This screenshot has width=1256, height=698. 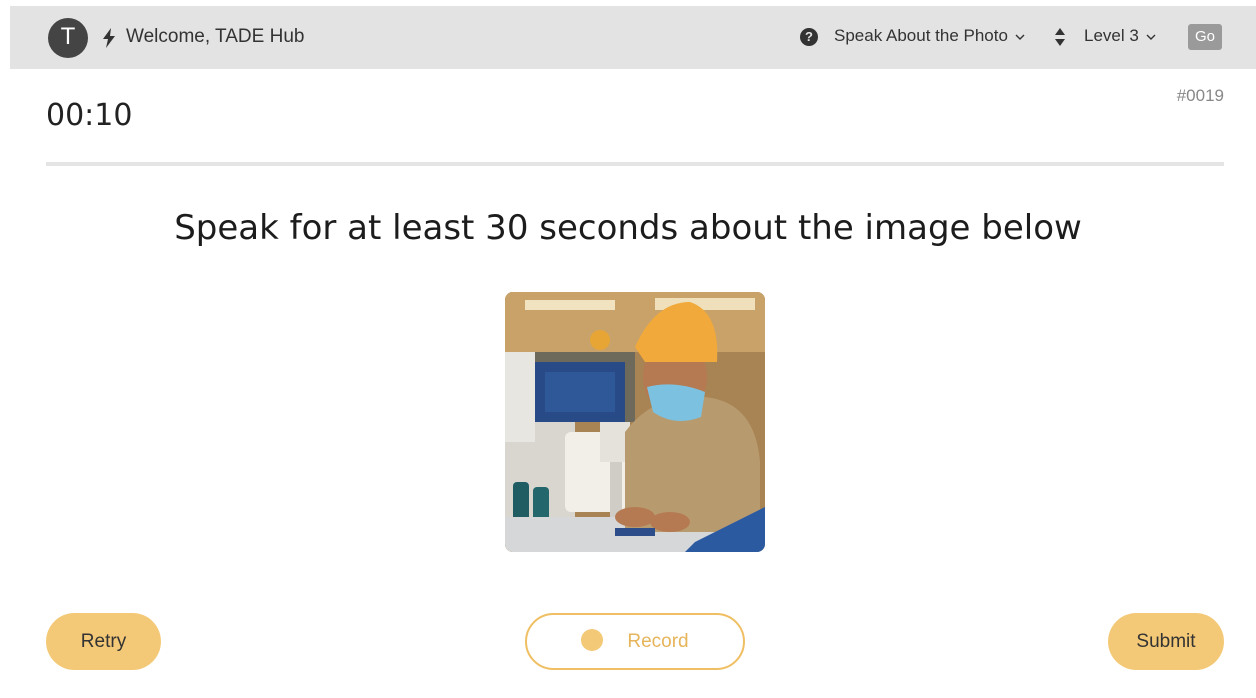 What do you see at coordinates (809, 37) in the screenshot?
I see `help-icon: ?` at bounding box center [809, 37].